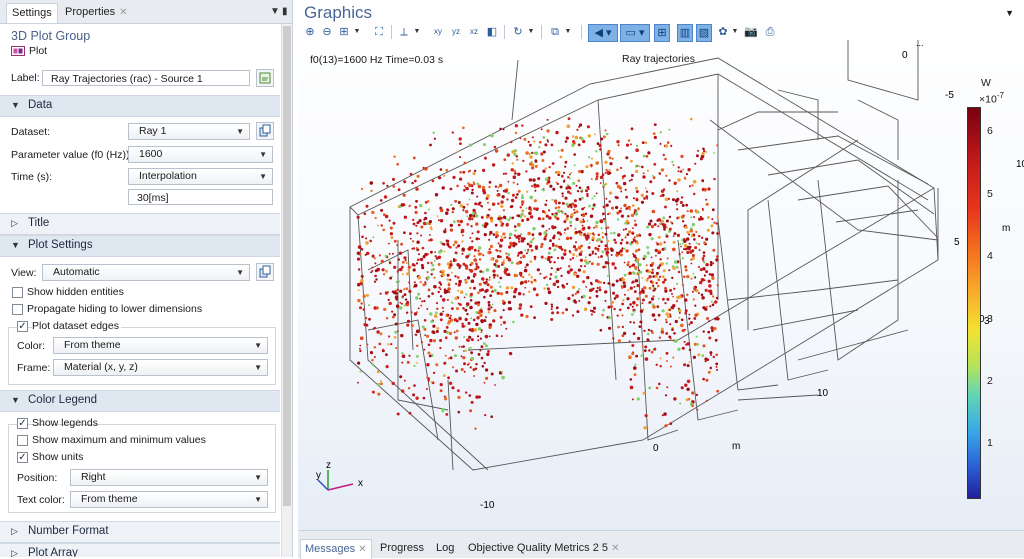  I want to click on tab-progress: Progress, so click(402, 548).